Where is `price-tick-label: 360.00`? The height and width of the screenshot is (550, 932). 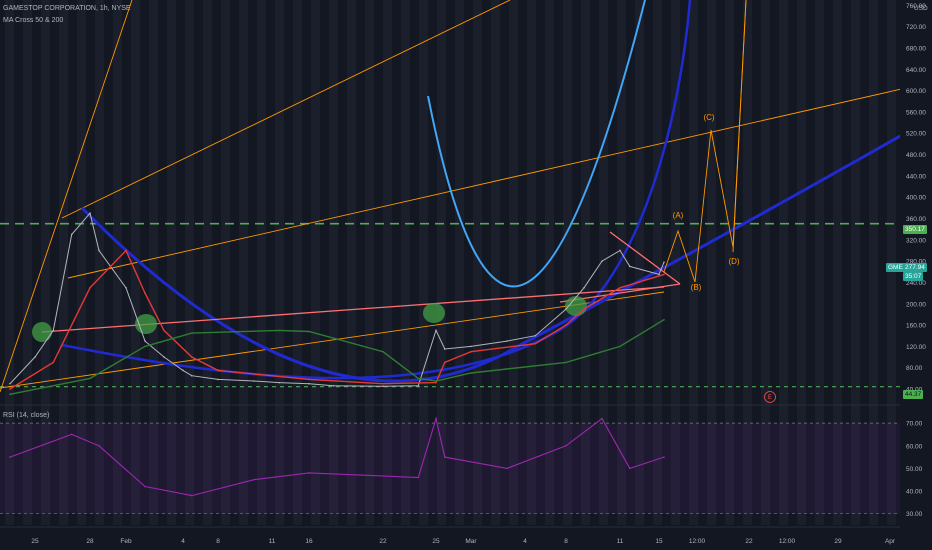
price-tick-label: 360.00 is located at coordinates (916, 219).